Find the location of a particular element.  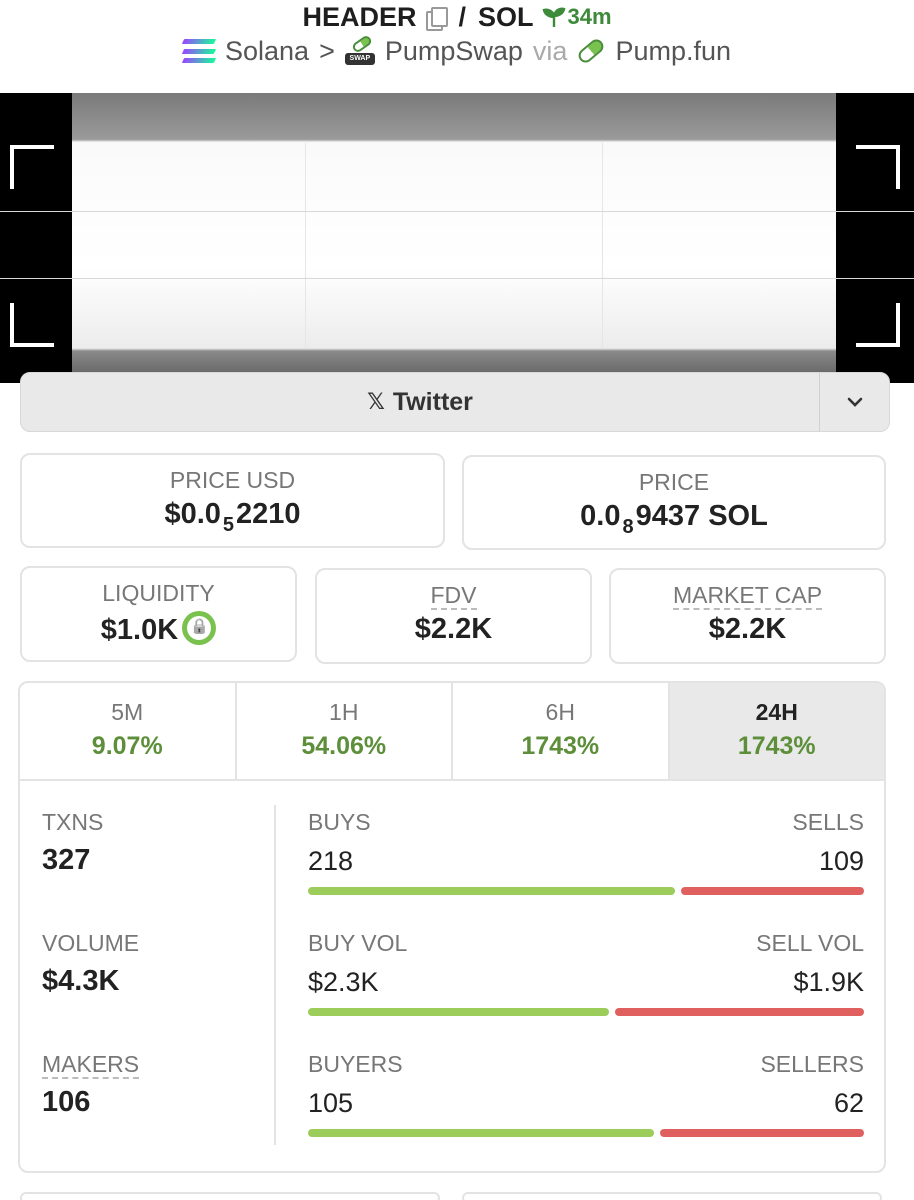

market-cap-label: MARKET CAP is located at coordinates (747, 596).